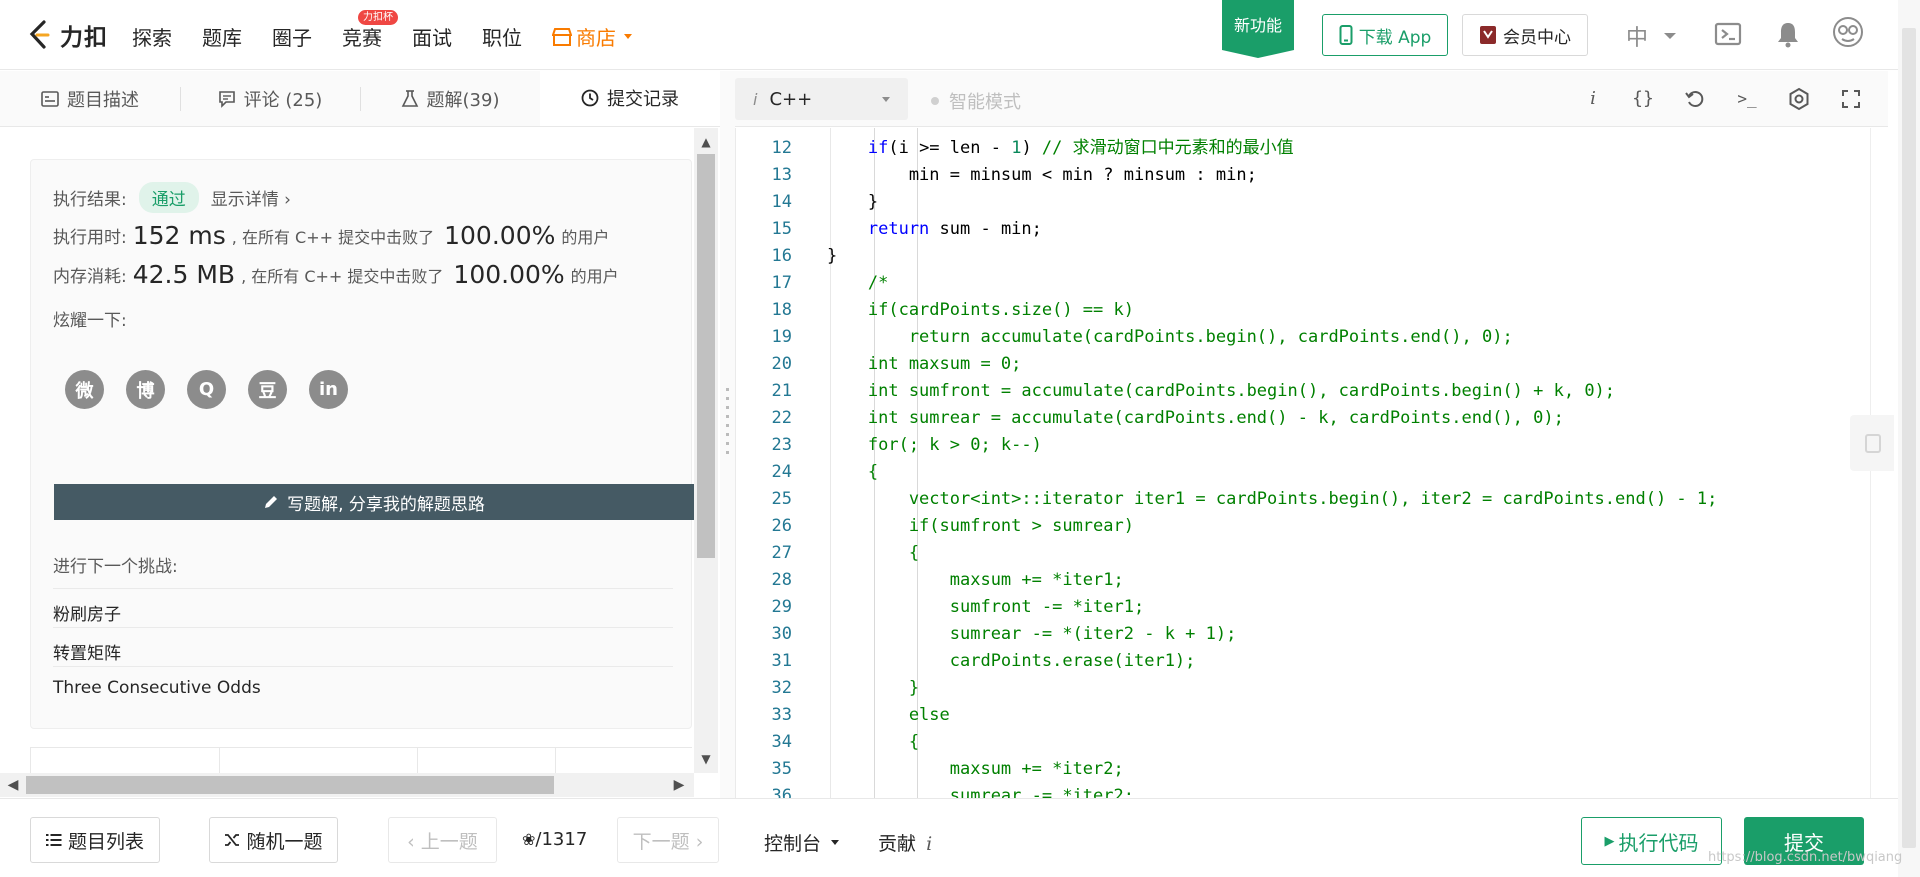 This screenshot has height=877, width=1920. Describe the element at coordinates (668, 840) in the screenshot. I see `next-problem-button: 下一题 ›` at that location.